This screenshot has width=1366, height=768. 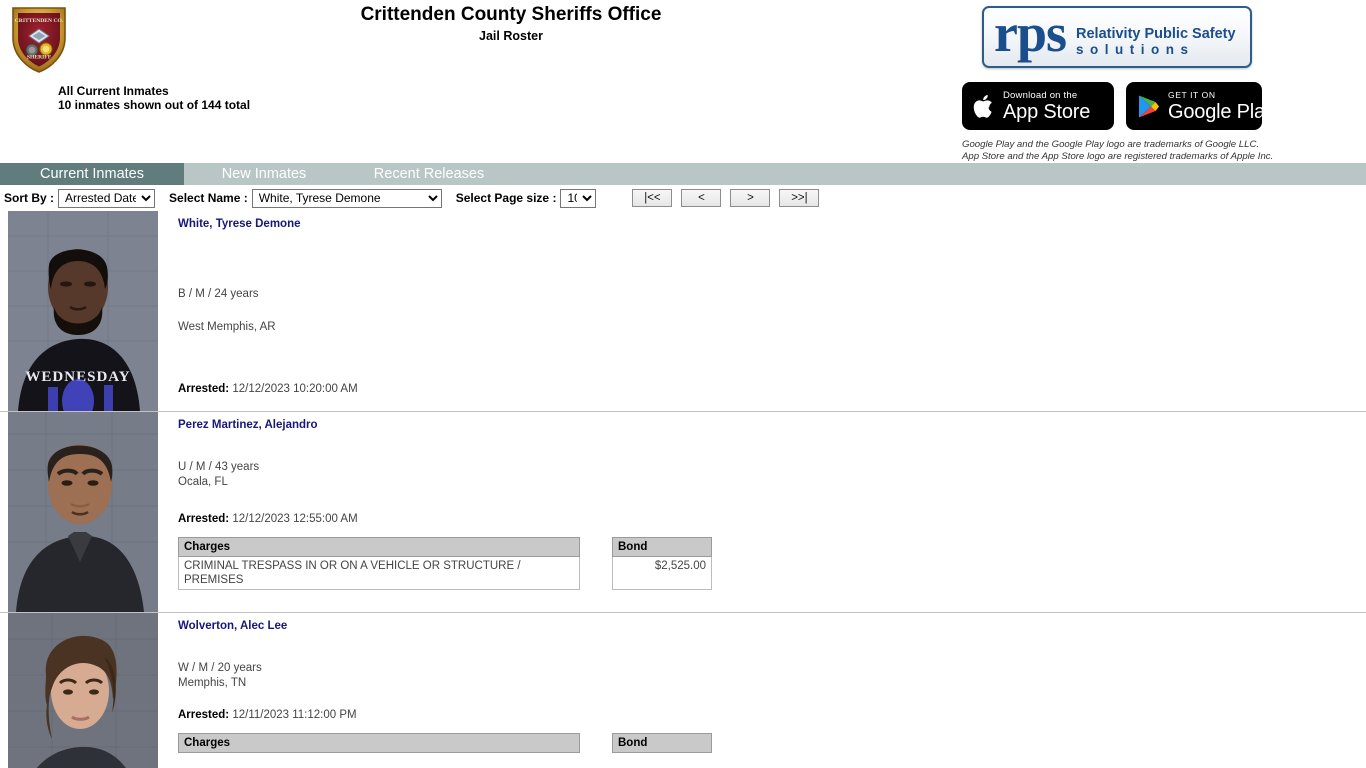 What do you see at coordinates (772, 715) in the screenshot?
I see `inmate-arrested: Arrested: 12/11/2023 11:12:00 PM` at bounding box center [772, 715].